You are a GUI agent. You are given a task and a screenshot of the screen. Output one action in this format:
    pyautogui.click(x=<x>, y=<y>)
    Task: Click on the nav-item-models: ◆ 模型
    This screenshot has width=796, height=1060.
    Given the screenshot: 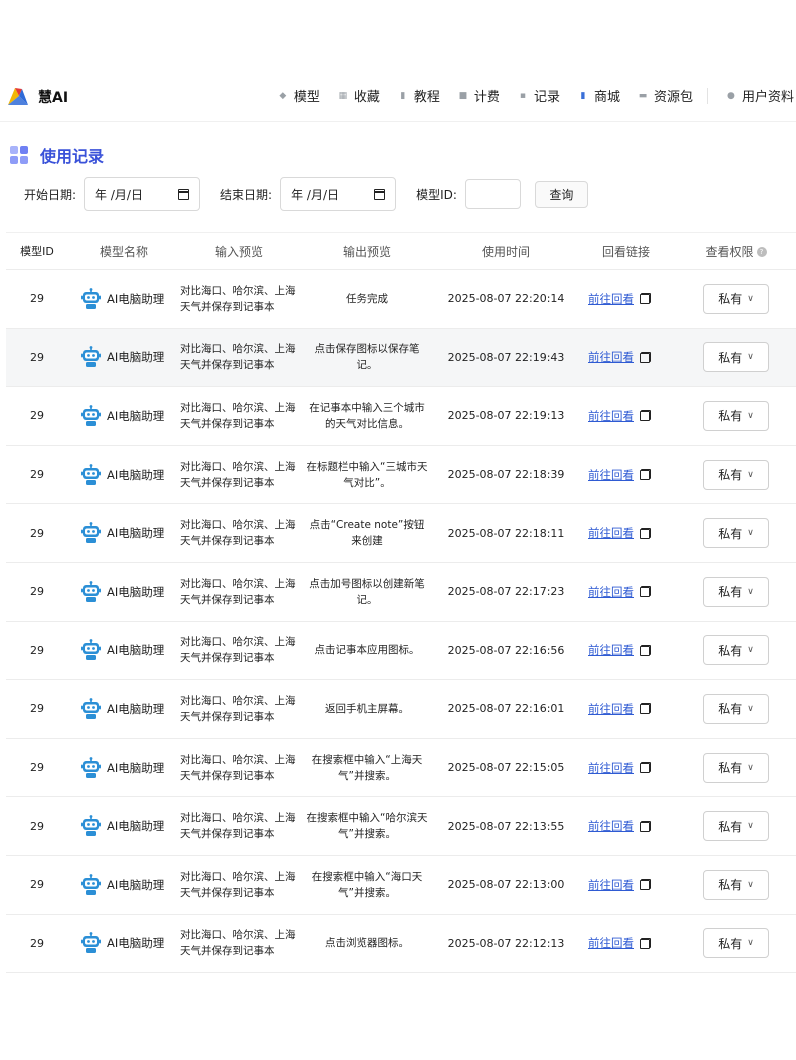 What is the action you would take?
    pyautogui.click(x=299, y=95)
    